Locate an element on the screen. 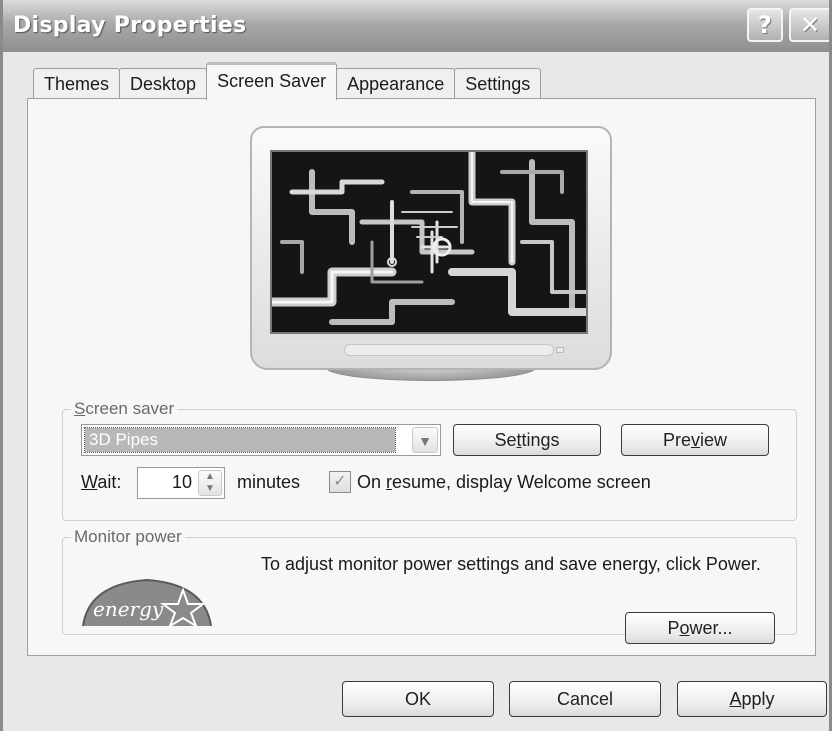 This screenshot has width=832, height=731. on-resume-label: On resume, display Welcome screen is located at coordinates (504, 482).